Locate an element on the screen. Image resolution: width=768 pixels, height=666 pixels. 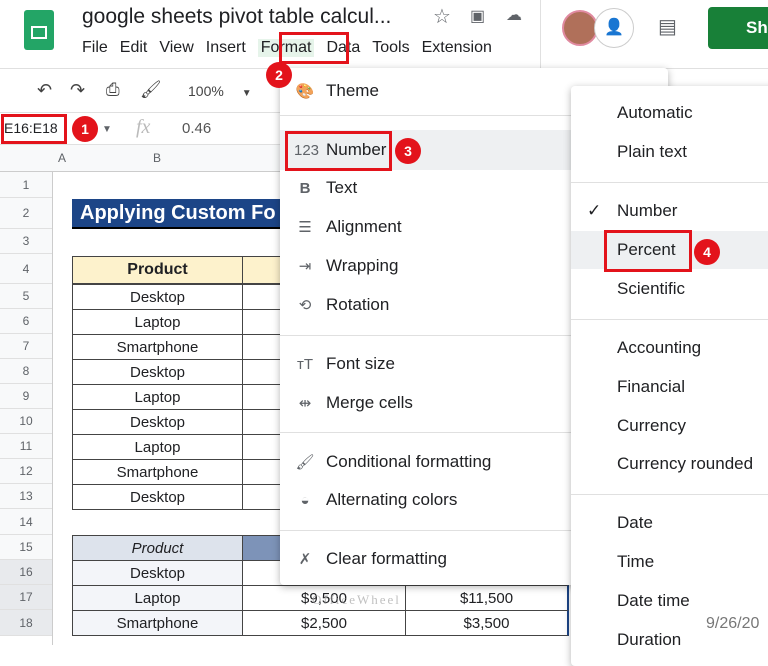
table1-header: Product is located at coordinates (157, 270).